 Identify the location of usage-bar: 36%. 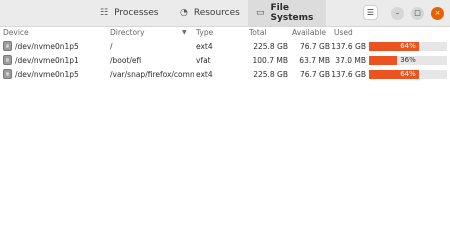
(408, 60).